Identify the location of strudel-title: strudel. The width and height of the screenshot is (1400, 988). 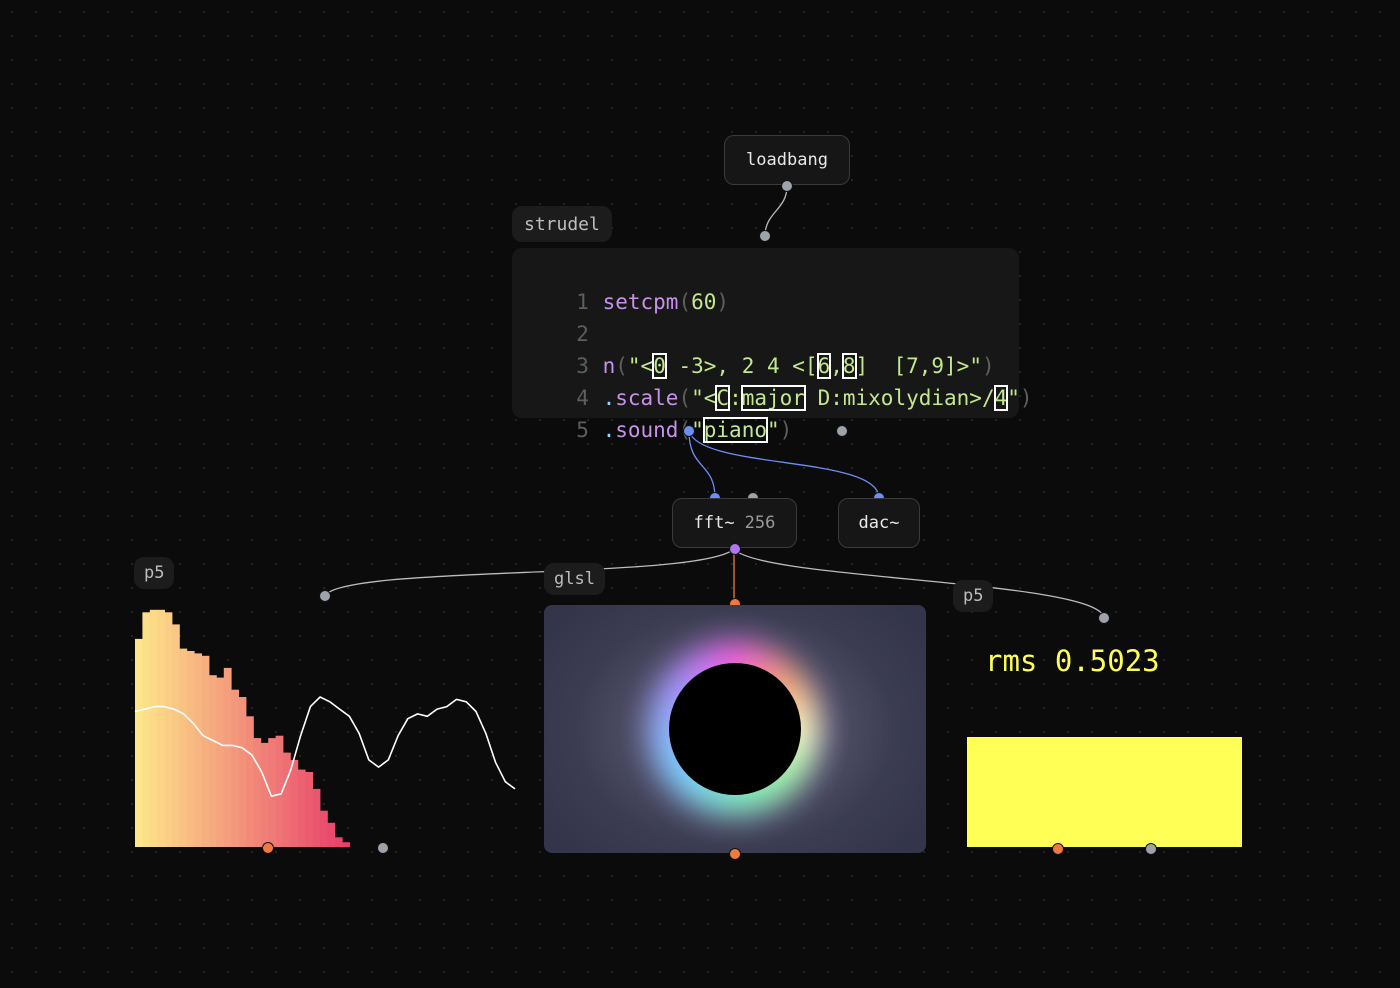
(562, 224).